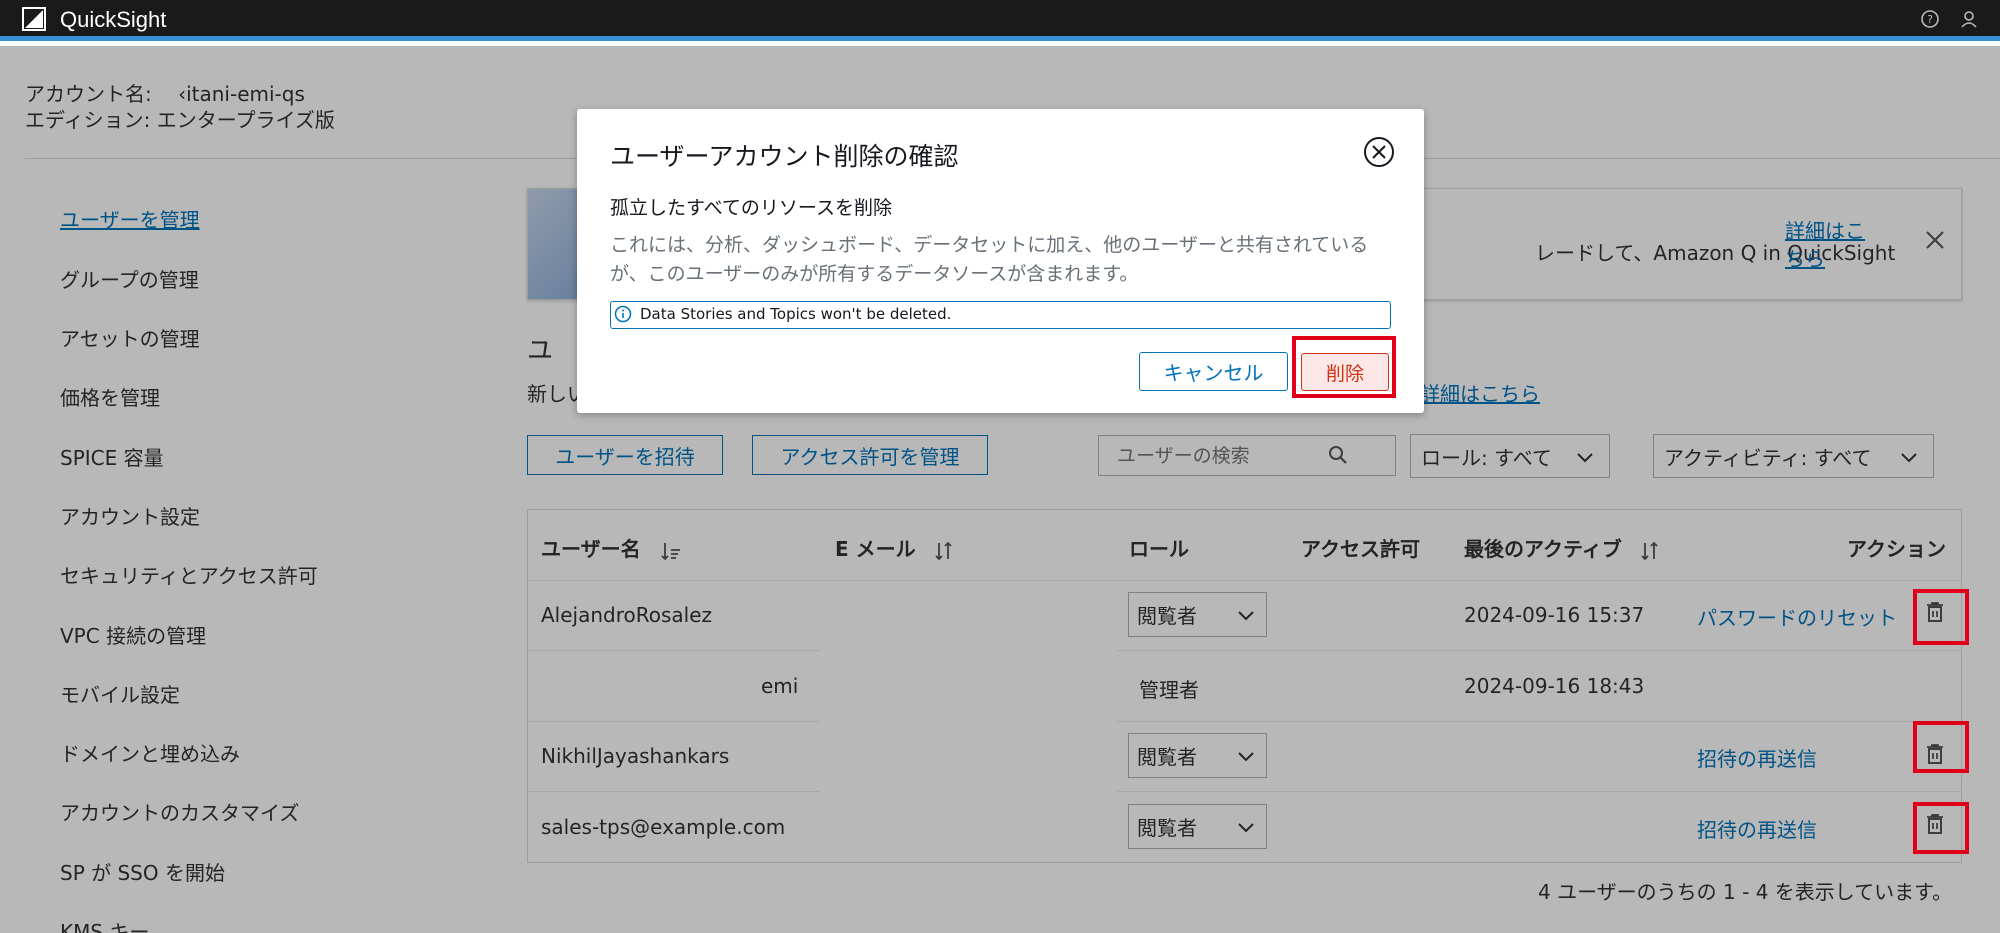 The image size is (2000, 933). What do you see at coordinates (1000, 20) in the screenshot?
I see `top-bar: QuickSight ?` at bounding box center [1000, 20].